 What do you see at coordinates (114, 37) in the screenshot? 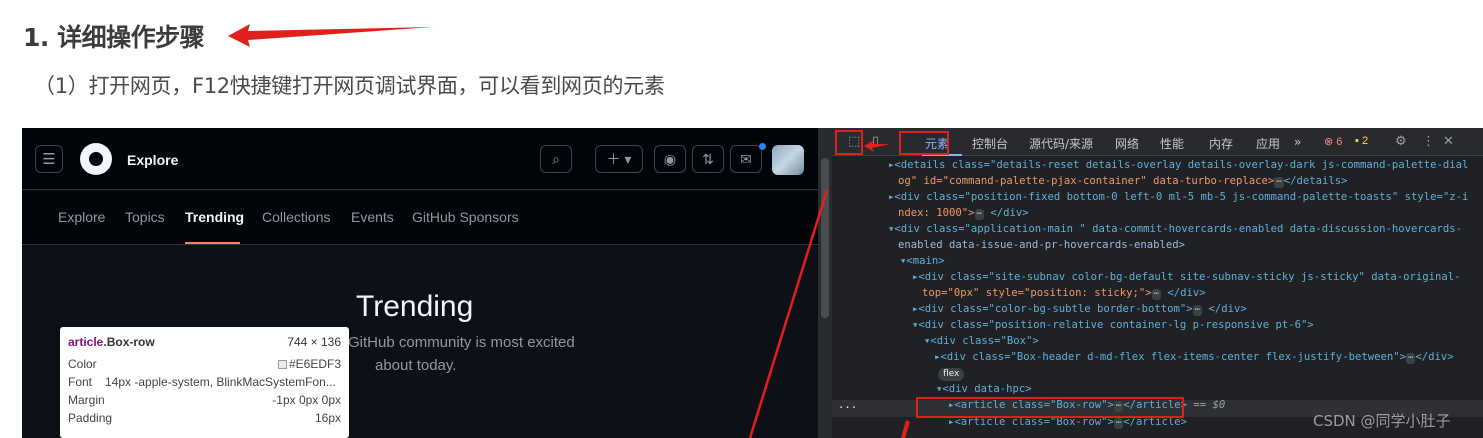
I see `section-heading: 1. 详细操作步骤` at bounding box center [114, 37].